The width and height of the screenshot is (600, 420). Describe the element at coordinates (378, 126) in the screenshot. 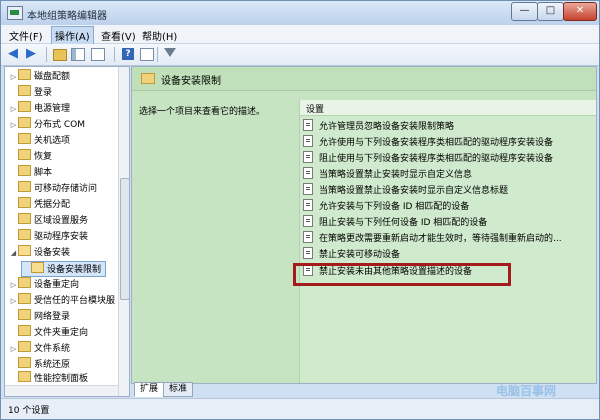

I see `policy-item: 允许管理员忽略设备安装限制策略` at that location.